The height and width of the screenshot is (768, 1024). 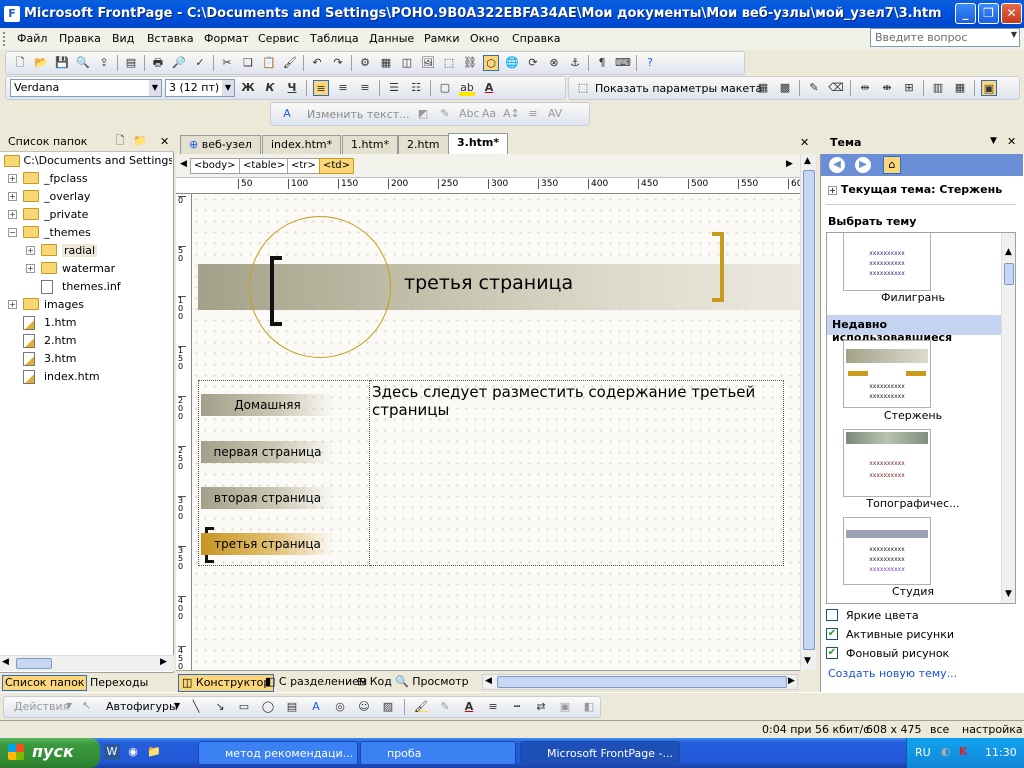 I want to click on theme-thumb-rod: xxxxxxxxxx xxxxxxxxxx, so click(x=887, y=374).